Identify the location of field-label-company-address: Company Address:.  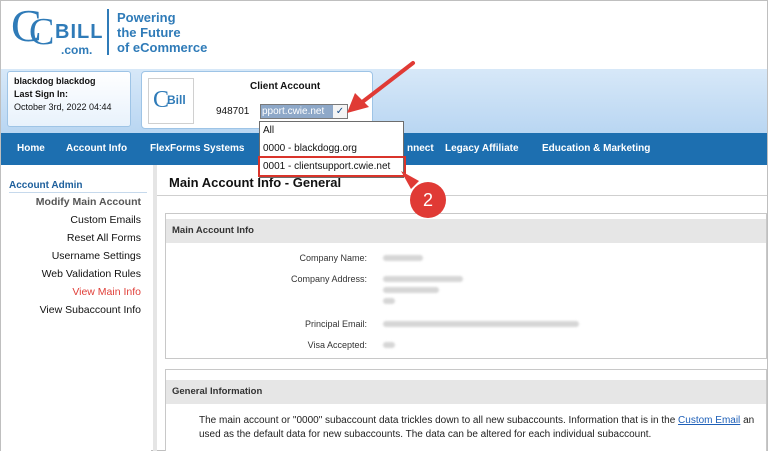
(328, 279).